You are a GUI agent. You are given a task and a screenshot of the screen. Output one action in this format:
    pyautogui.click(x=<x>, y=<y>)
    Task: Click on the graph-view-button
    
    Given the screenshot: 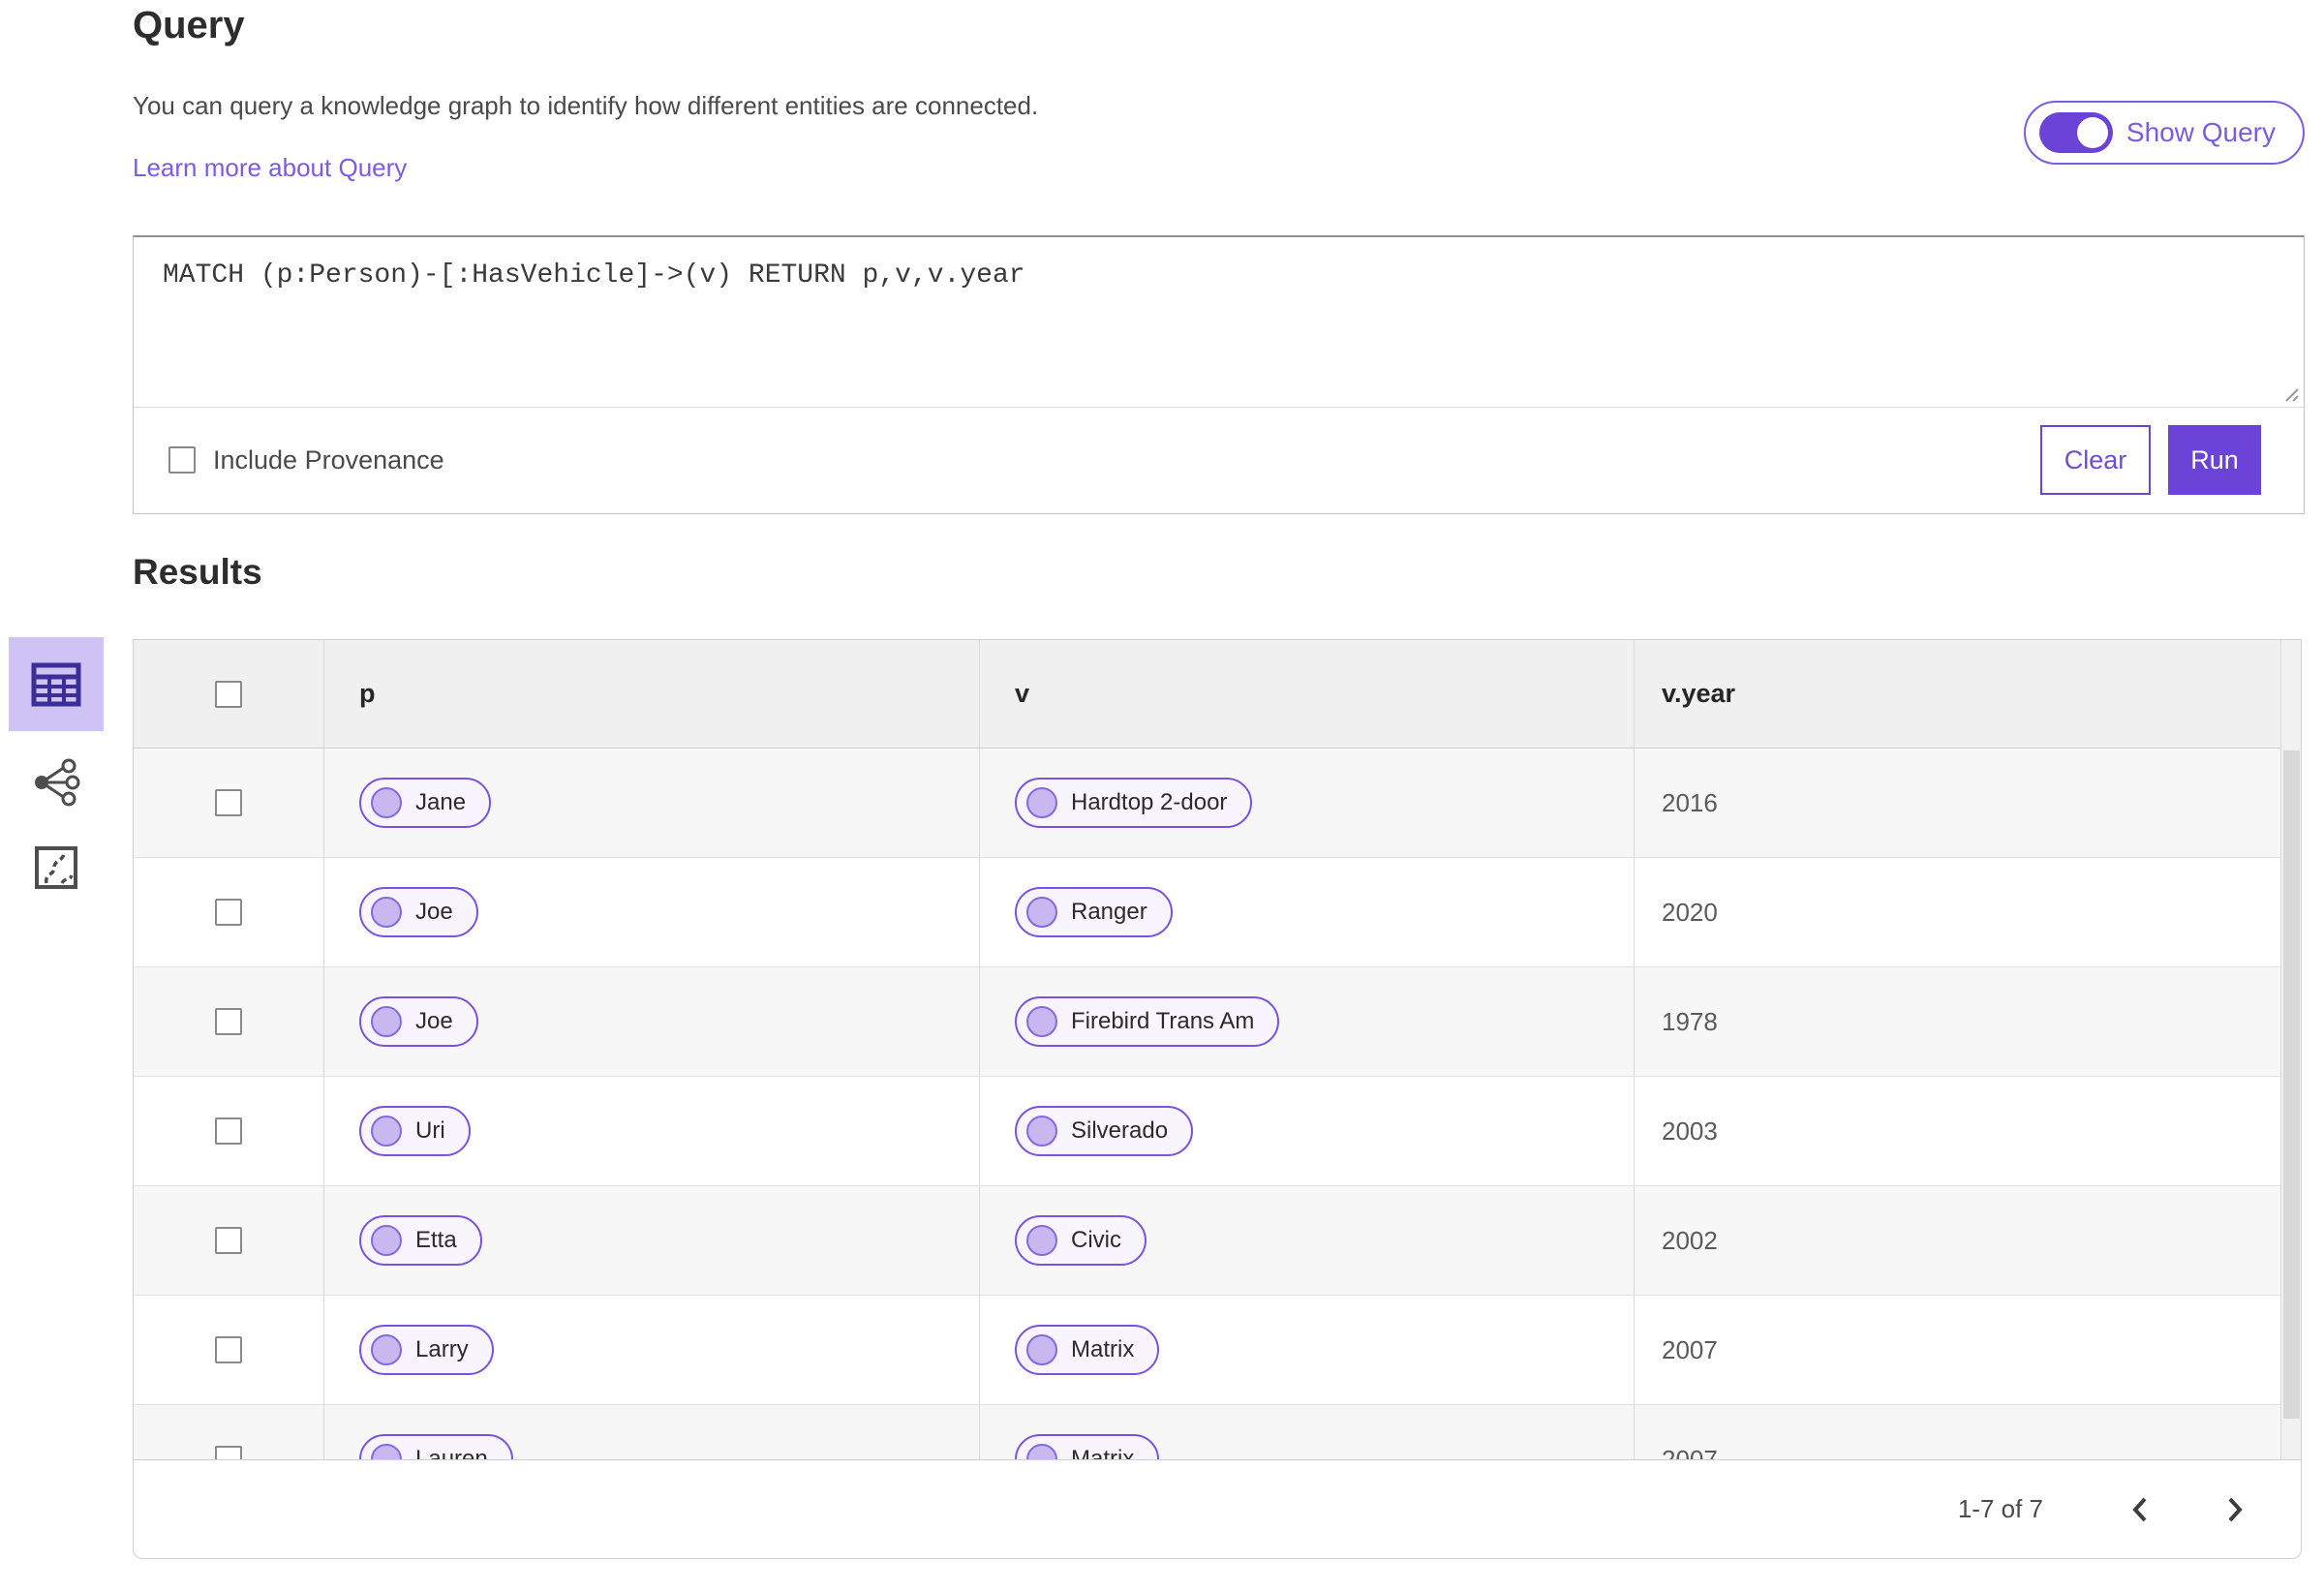 What is the action you would take?
    pyautogui.click(x=57, y=782)
    